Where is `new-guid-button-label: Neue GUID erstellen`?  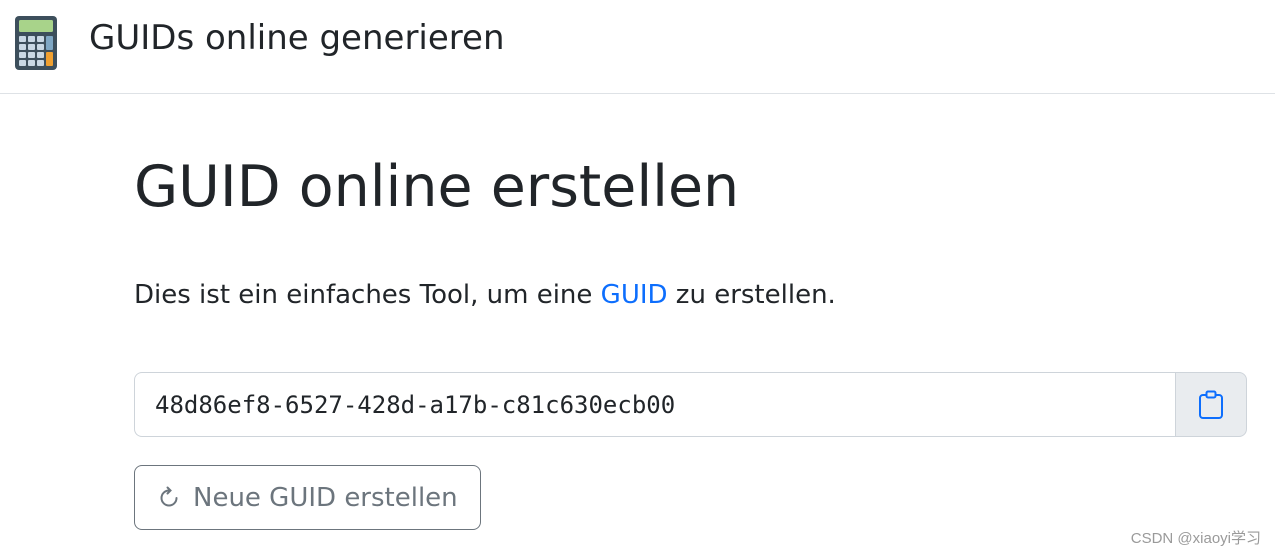 new-guid-button-label: Neue GUID erstellen is located at coordinates (325, 497).